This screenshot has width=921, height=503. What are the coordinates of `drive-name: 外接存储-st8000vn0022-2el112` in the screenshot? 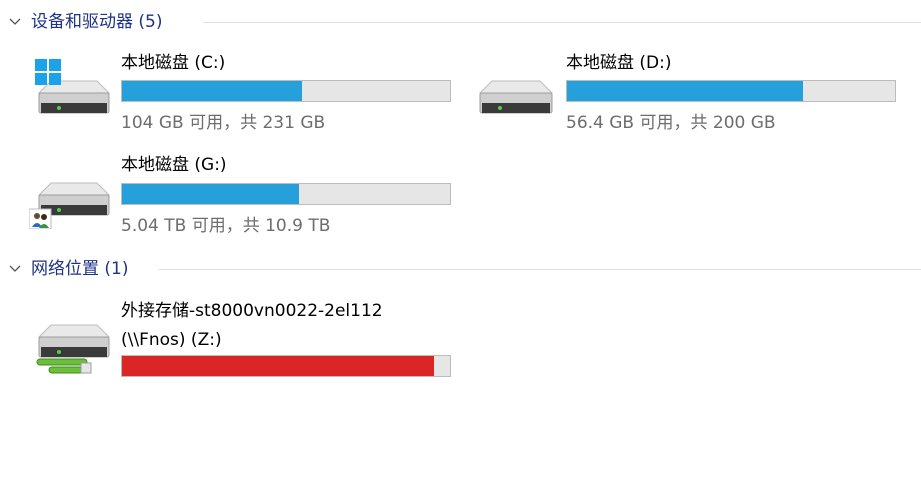 It's located at (252, 311).